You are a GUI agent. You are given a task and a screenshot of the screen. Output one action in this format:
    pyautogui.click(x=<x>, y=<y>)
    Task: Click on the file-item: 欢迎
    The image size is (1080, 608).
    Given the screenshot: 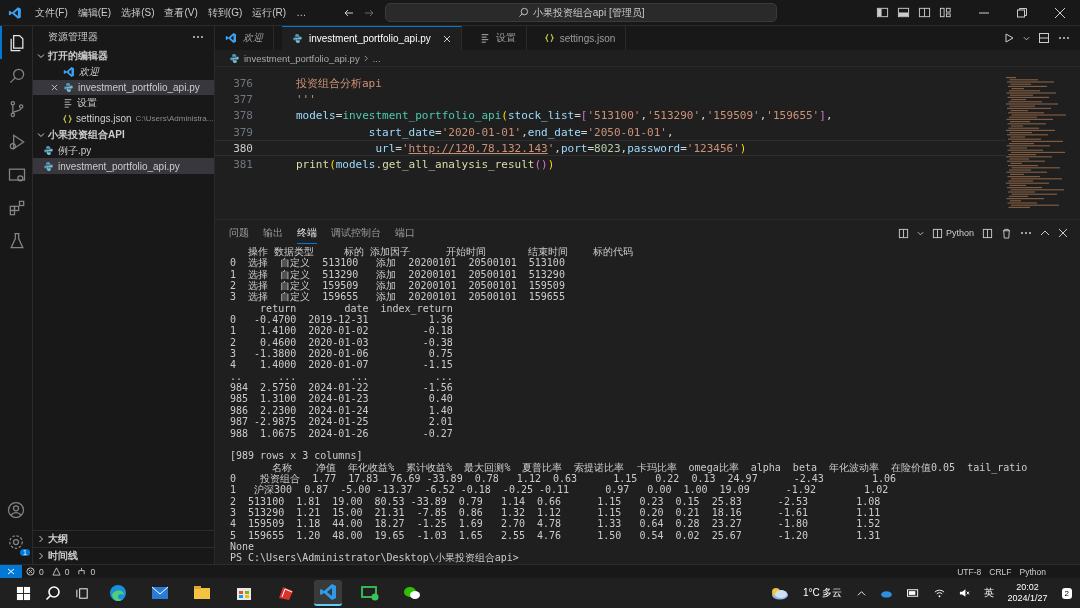 What is the action you would take?
    pyautogui.click(x=123, y=72)
    